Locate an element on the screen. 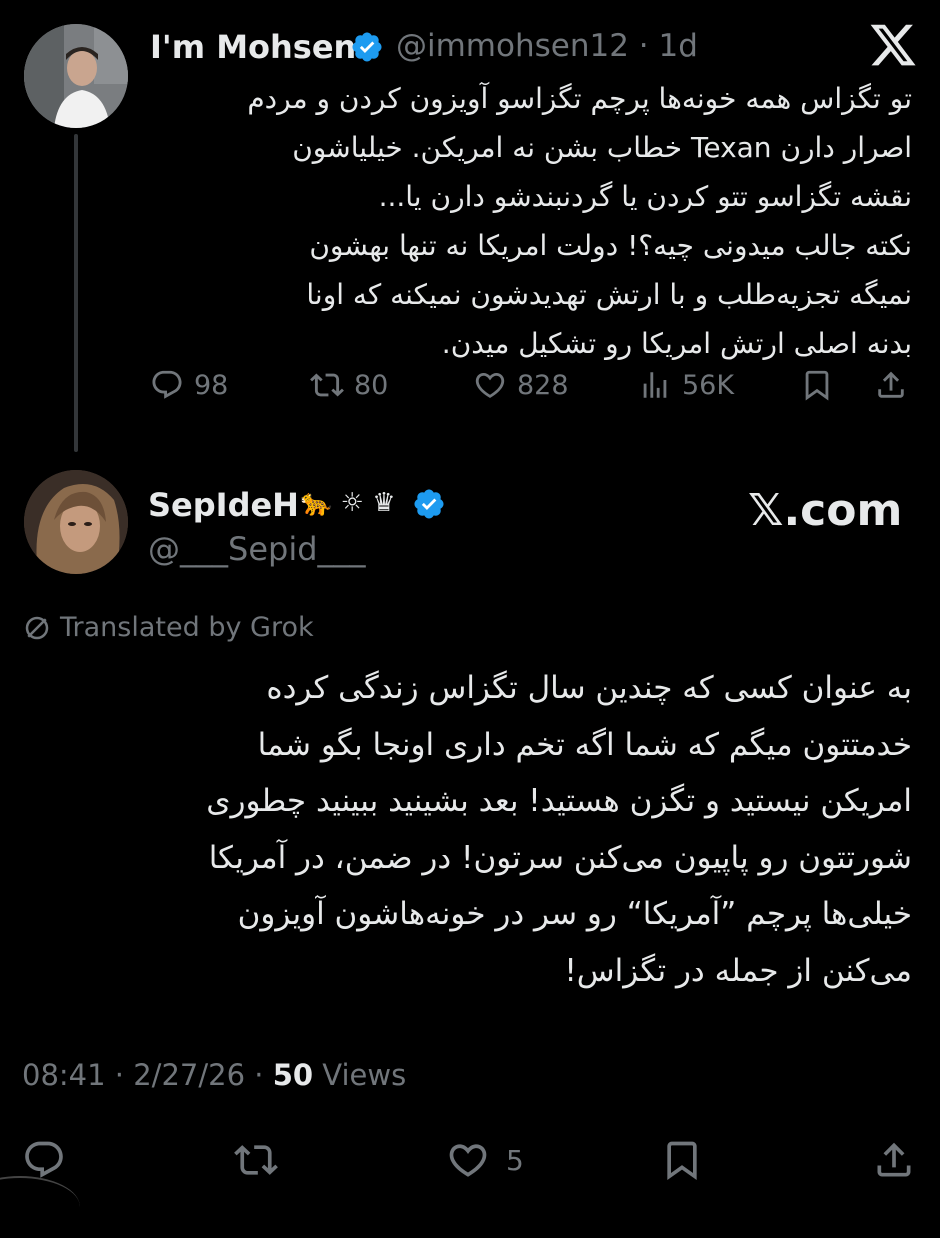 Image resolution: width=940 pixels, height=1238 pixels. reply-button: 98 is located at coordinates (189, 385).